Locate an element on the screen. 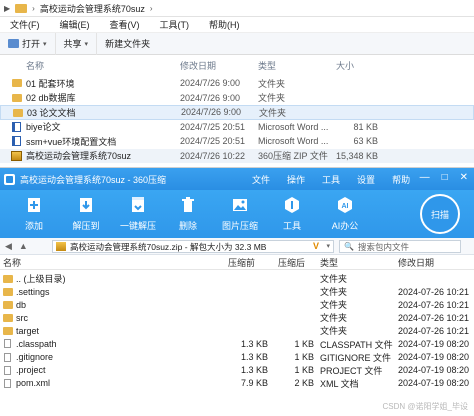 This screenshot has width=474, height=416. maximize-icon: □ is located at coordinates (445, 177).